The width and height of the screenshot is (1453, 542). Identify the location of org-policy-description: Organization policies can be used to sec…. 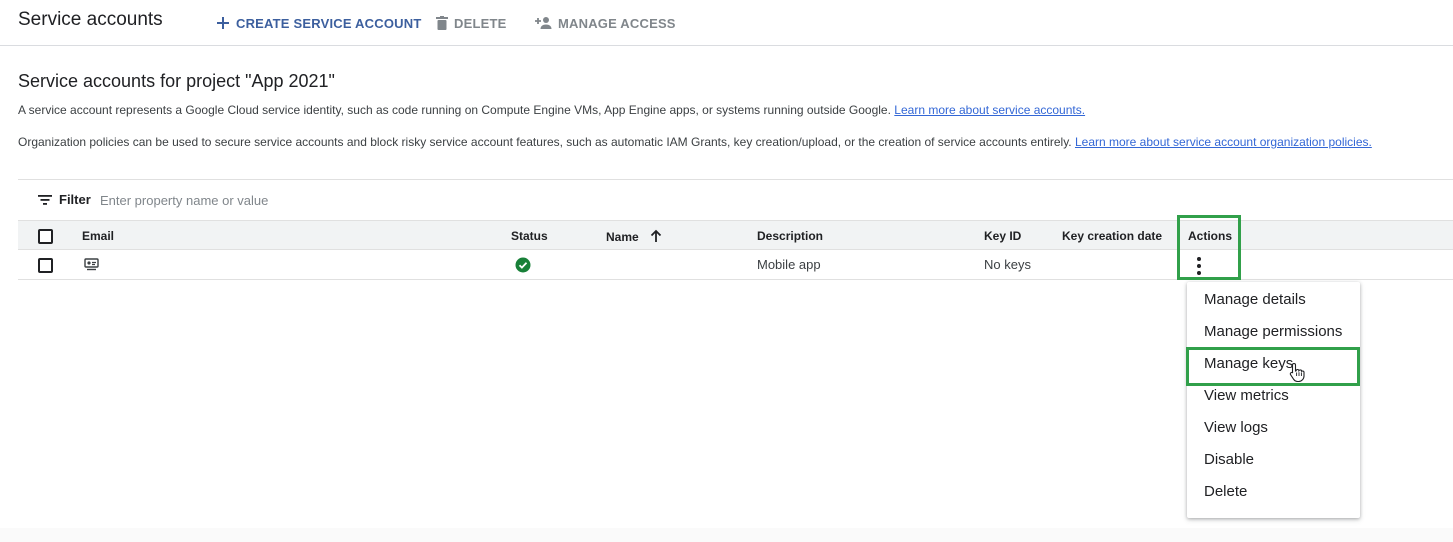
(695, 142).